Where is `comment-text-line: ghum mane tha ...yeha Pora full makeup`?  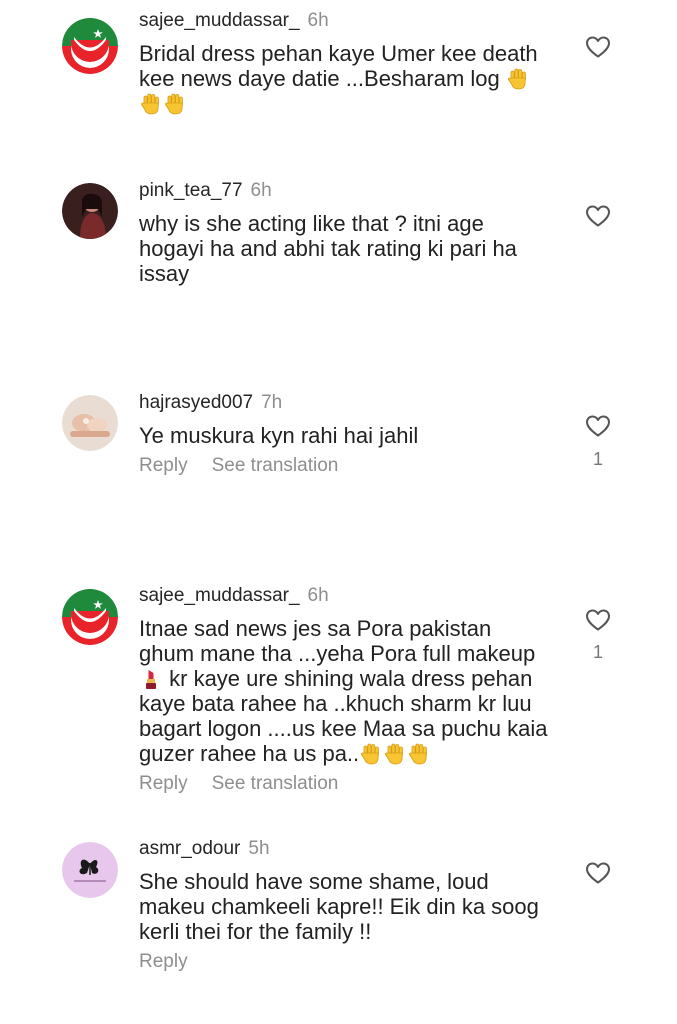
comment-text-line: ghum mane tha ...yeha Pora full makeup is located at coordinates (337, 653).